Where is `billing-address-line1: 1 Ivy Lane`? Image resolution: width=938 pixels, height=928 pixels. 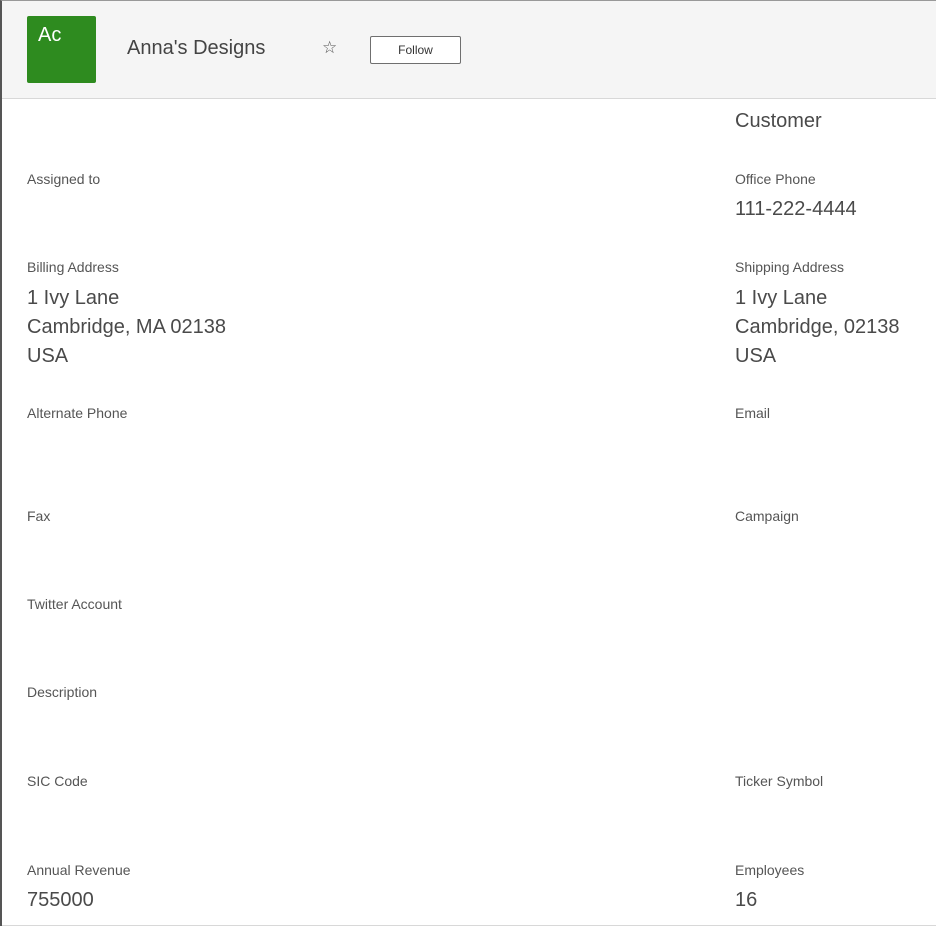
billing-address-line1: 1 Ivy Lane is located at coordinates (73, 298).